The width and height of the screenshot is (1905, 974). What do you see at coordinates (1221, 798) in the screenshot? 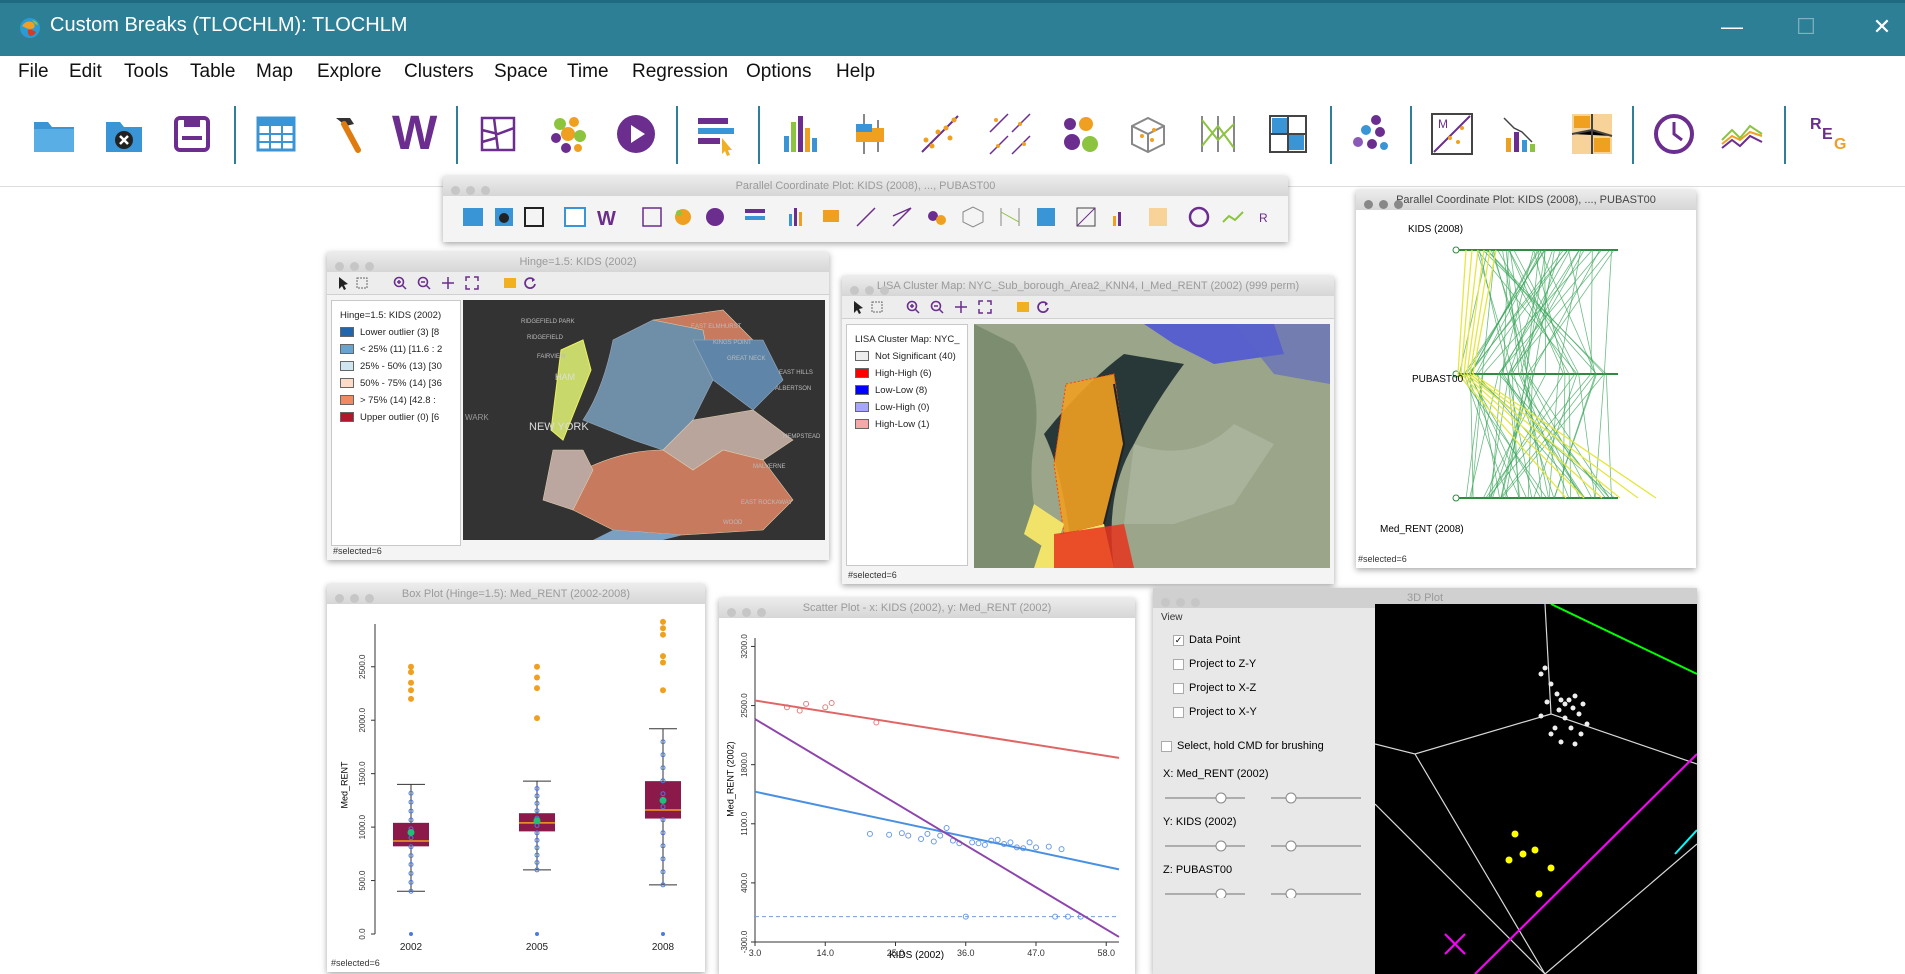
I see `x-min-slider` at bounding box center [1221, 798].